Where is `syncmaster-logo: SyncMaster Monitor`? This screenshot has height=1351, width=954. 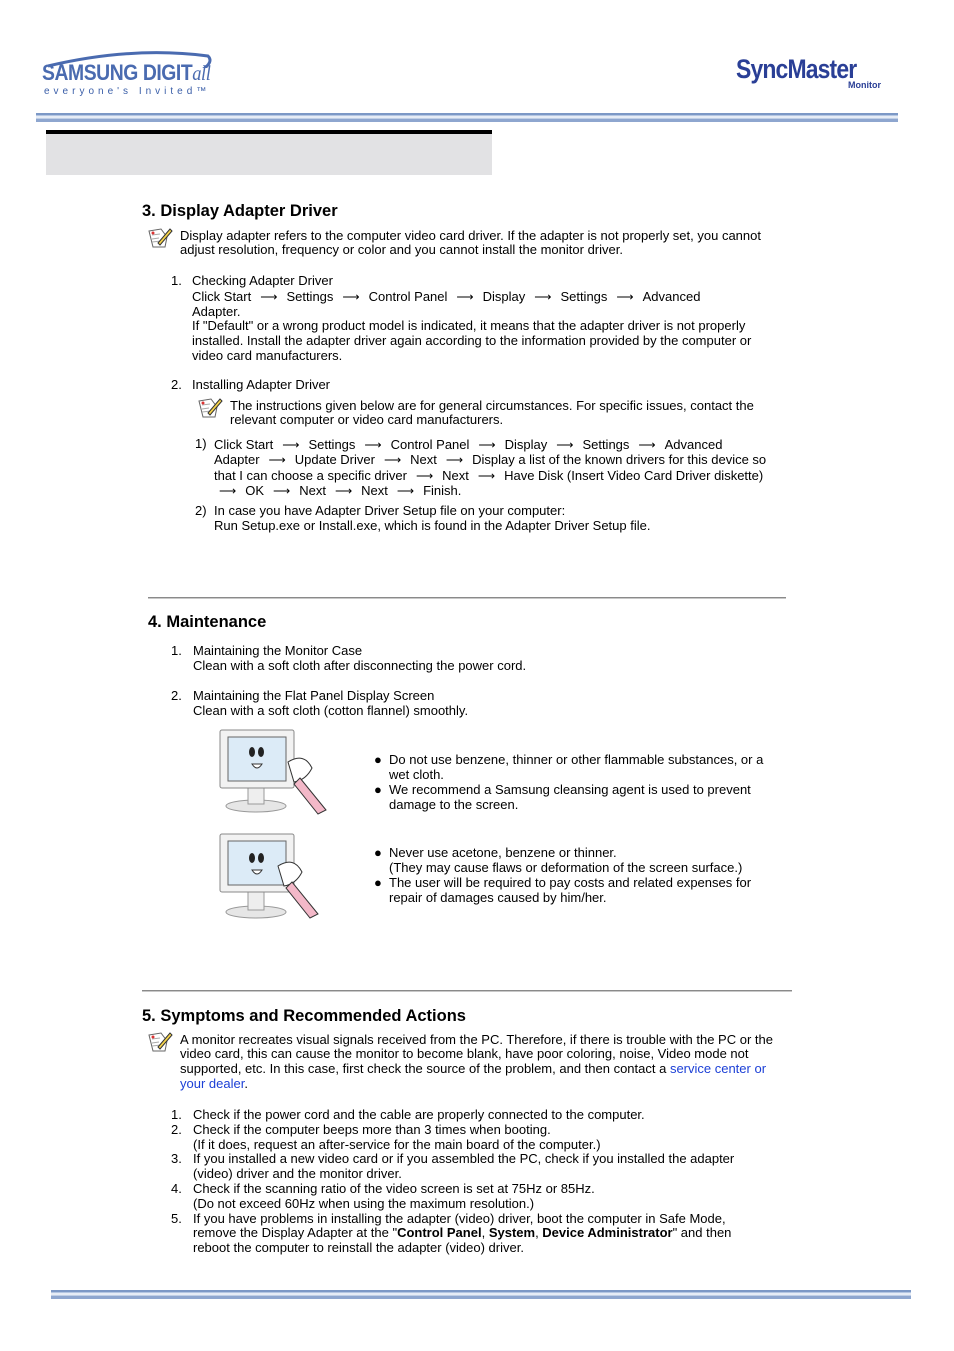
syncmaster-logo: SyncMaster Monitor is located at coordinates (816, 74).